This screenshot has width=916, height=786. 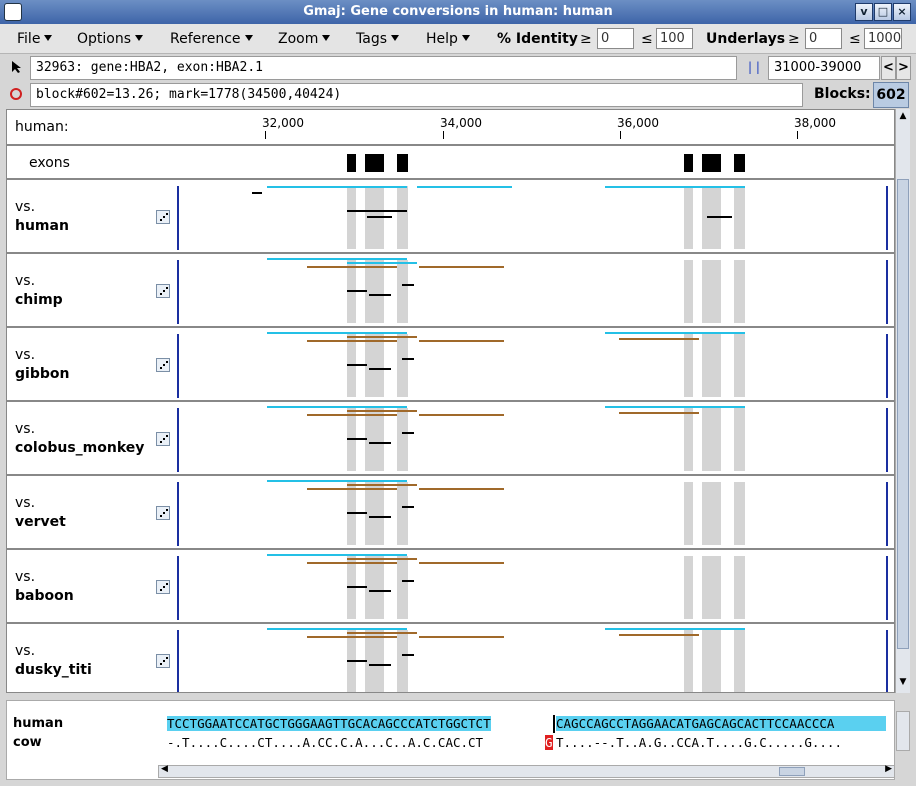 I want to click on maximize-button: □, so click(x=883, y=12).